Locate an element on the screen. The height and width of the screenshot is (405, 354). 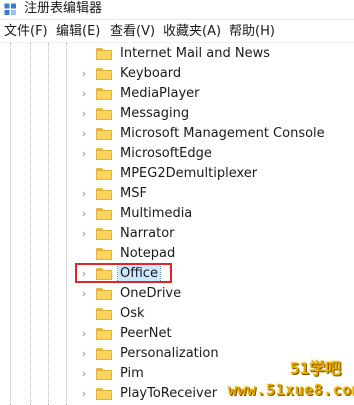
tree-item: › Keyboard is located at coordinates (177, 74).